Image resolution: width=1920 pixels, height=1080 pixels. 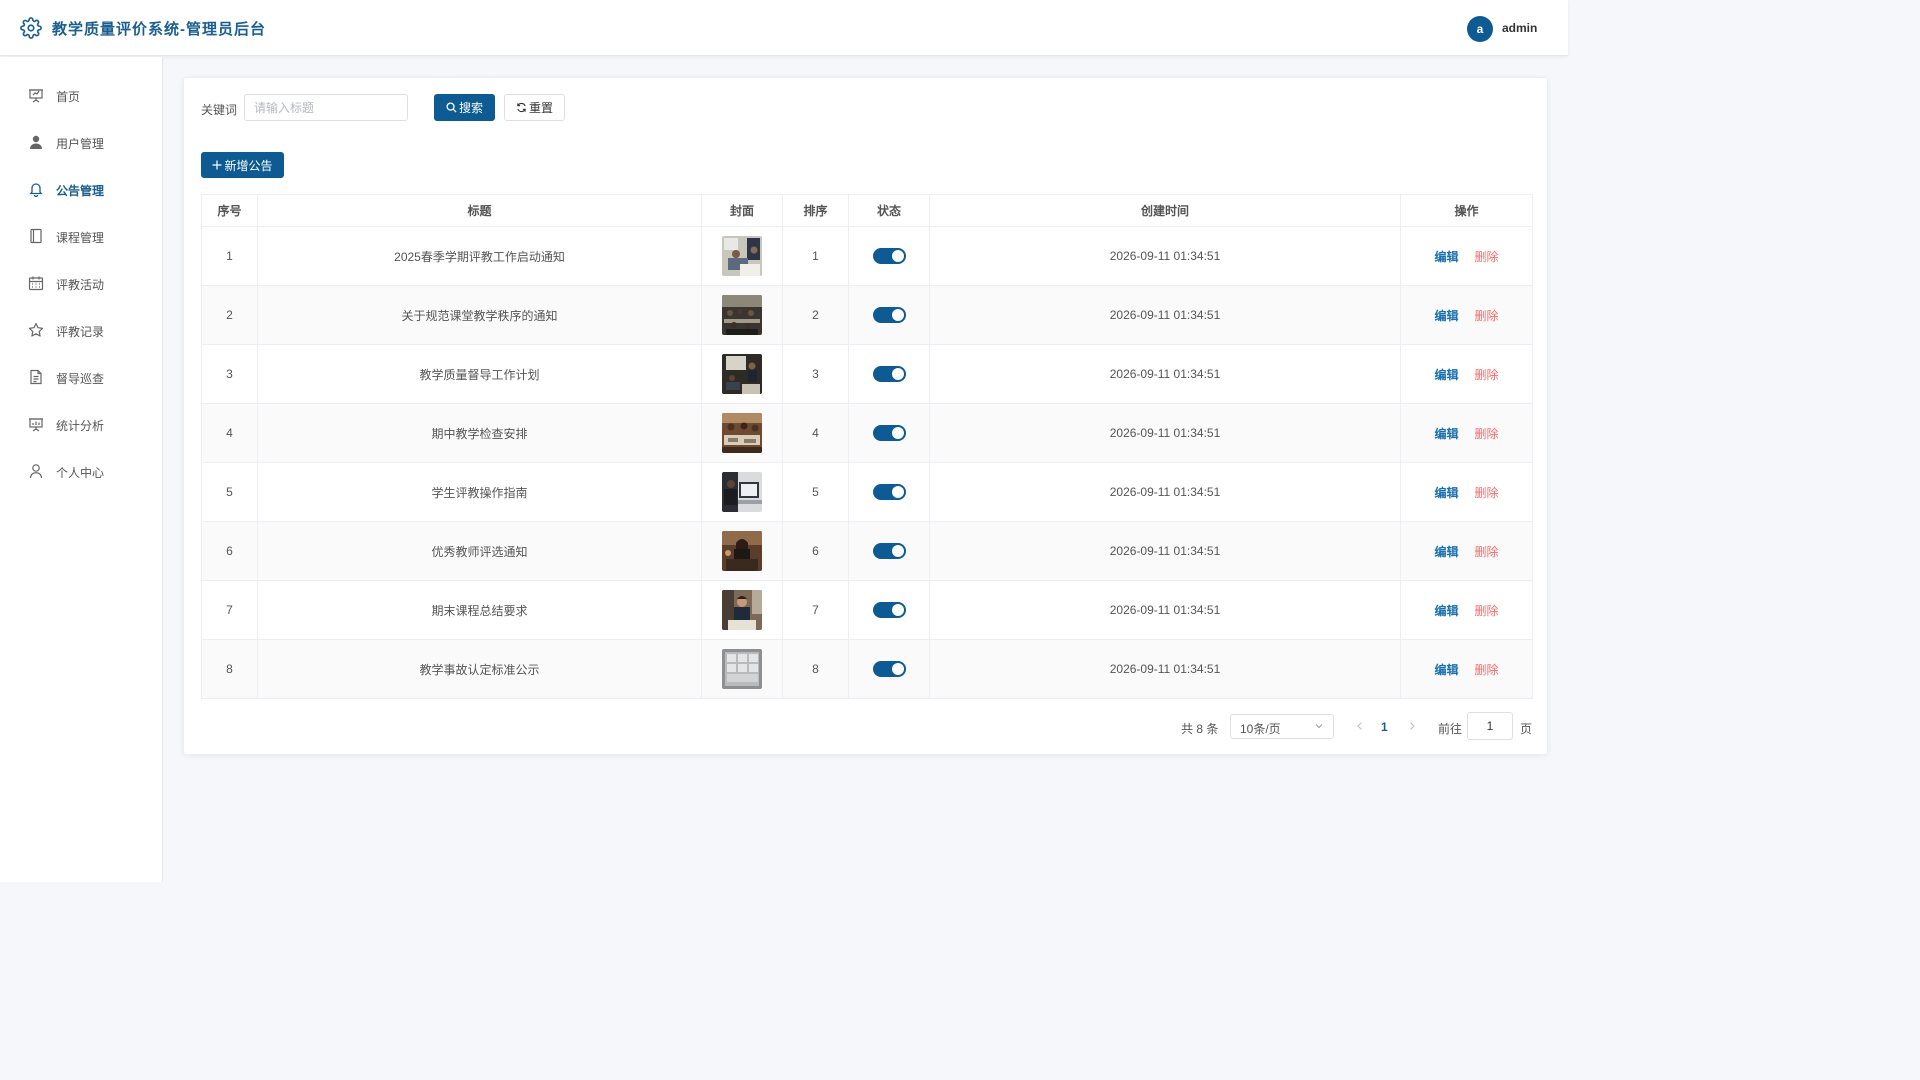 I want to click on sidebar-item-label: 评教活动, so click(x=80, y=285).